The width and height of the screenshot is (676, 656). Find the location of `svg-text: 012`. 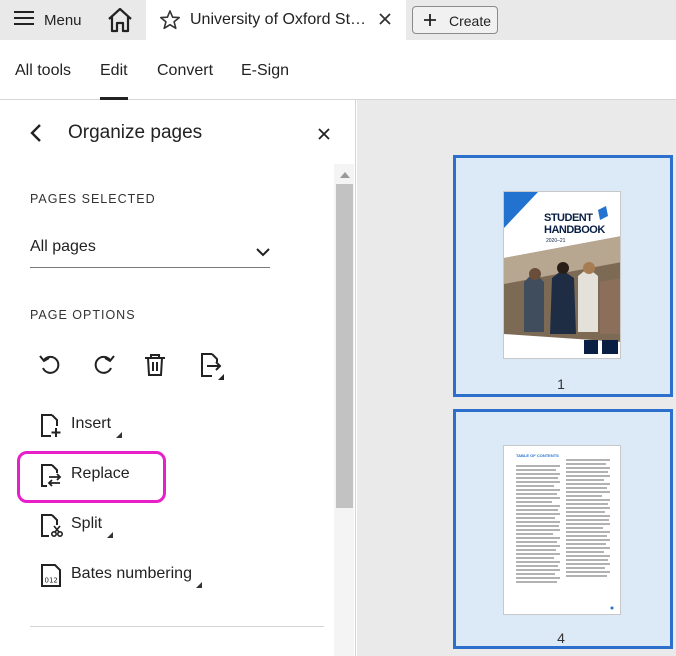

svg-text: 012 is located at coordinates (51, 581).